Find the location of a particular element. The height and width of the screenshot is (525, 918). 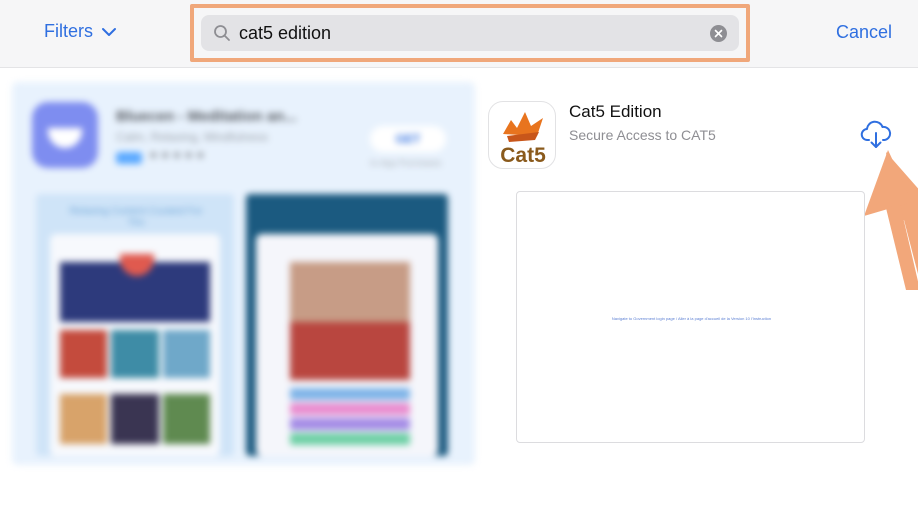

promo-inapp-note: In-App Purchases is located at coordinates (406, 163).